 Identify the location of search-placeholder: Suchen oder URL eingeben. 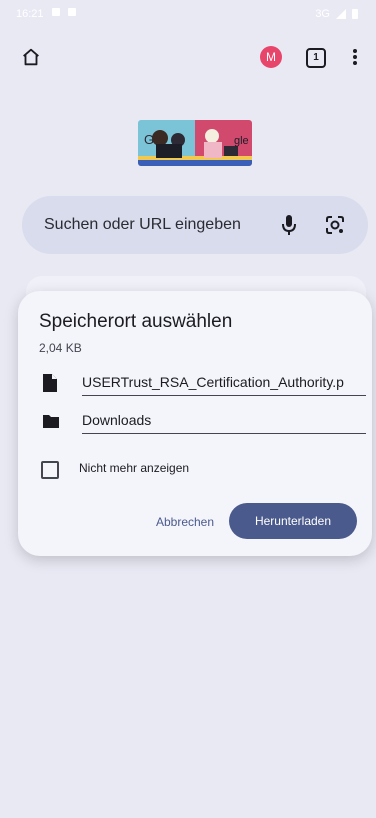
(142, 224).